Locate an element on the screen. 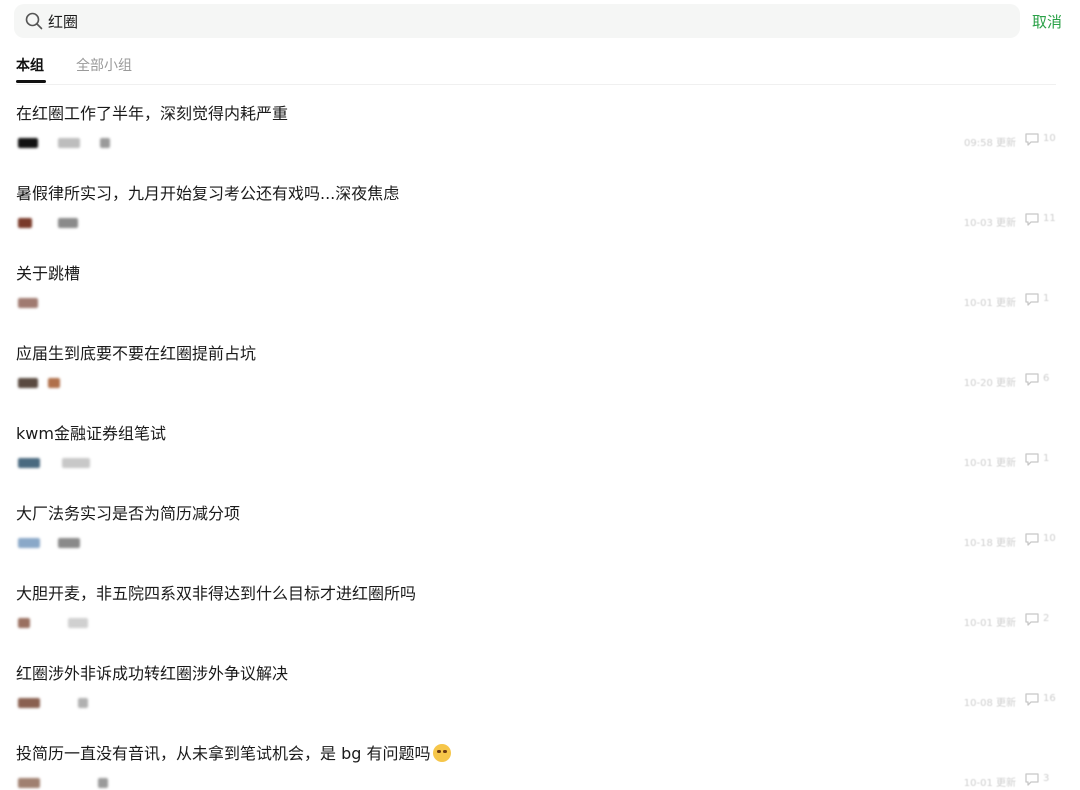  post-item: 大厂法务实习是否为简历减分项 10-18 更新 10 is located at coordinates (540, 528).